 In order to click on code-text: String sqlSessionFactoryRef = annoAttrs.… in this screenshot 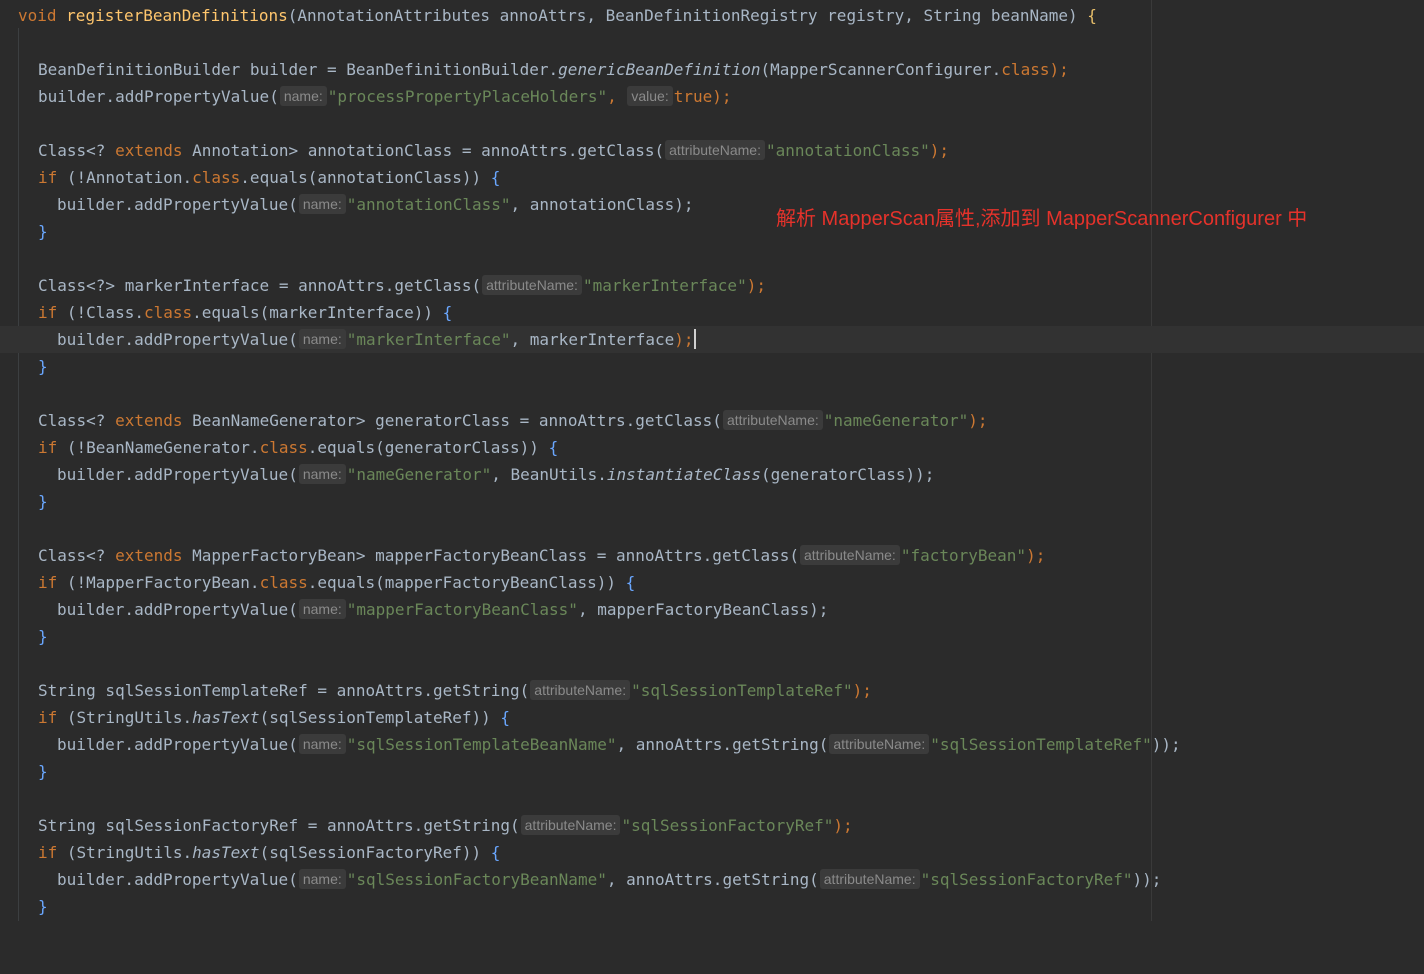, I will do `click(279, 825)`.